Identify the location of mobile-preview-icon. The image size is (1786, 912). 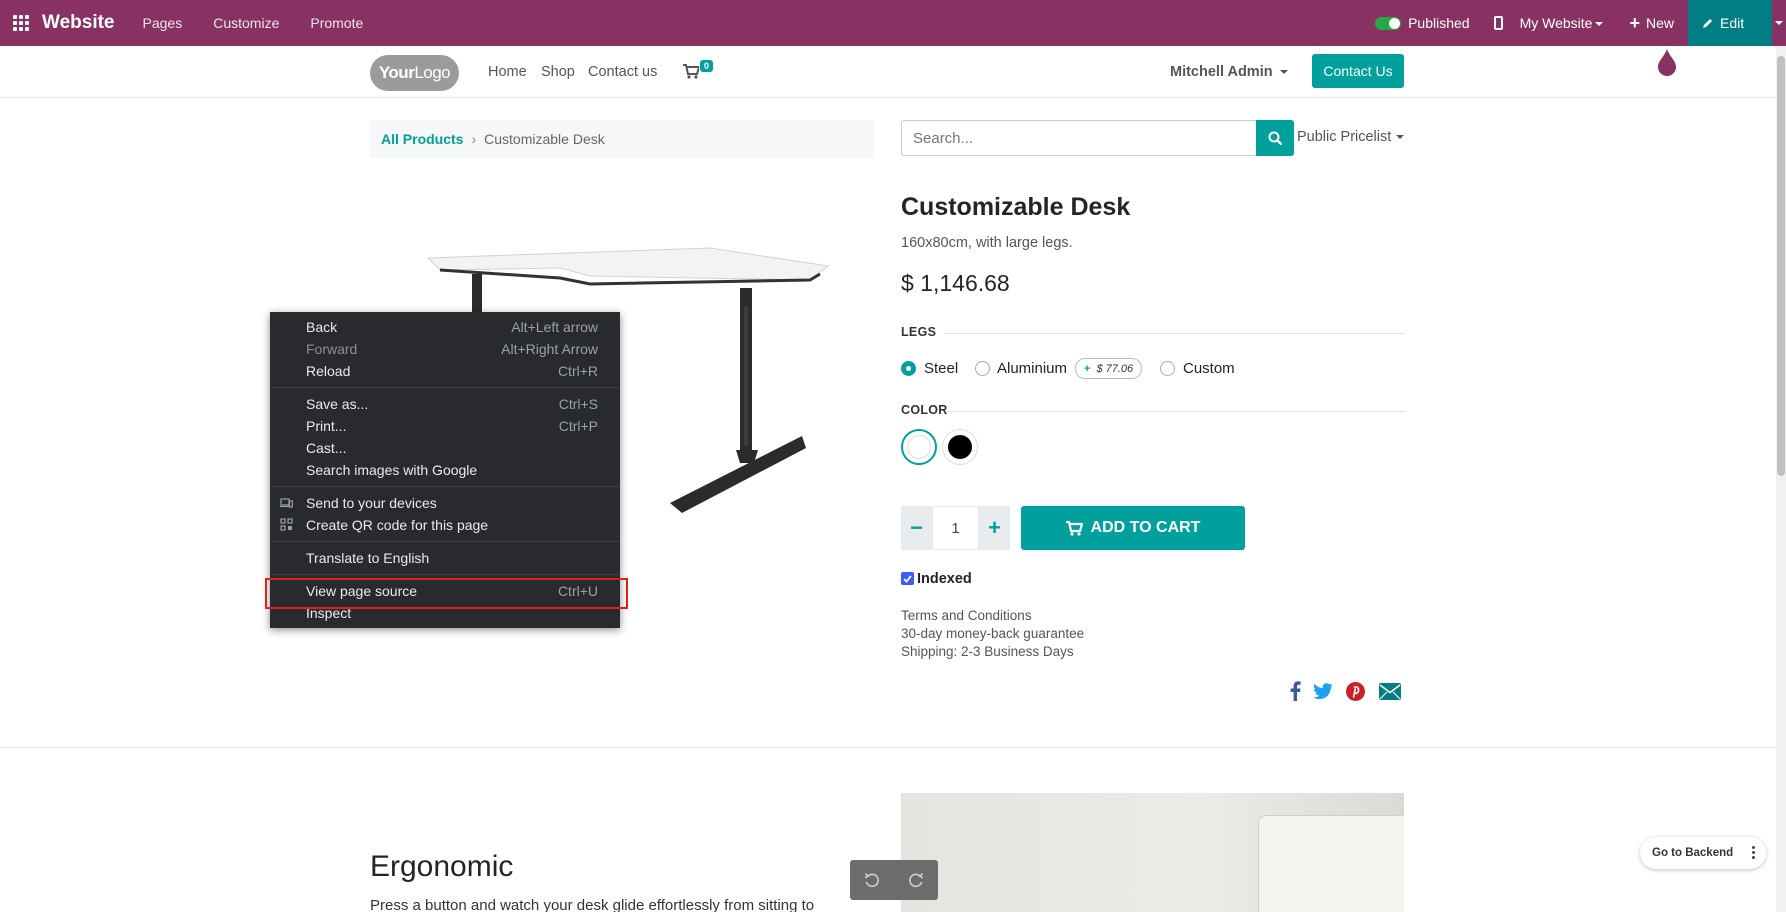
(1498, 23).